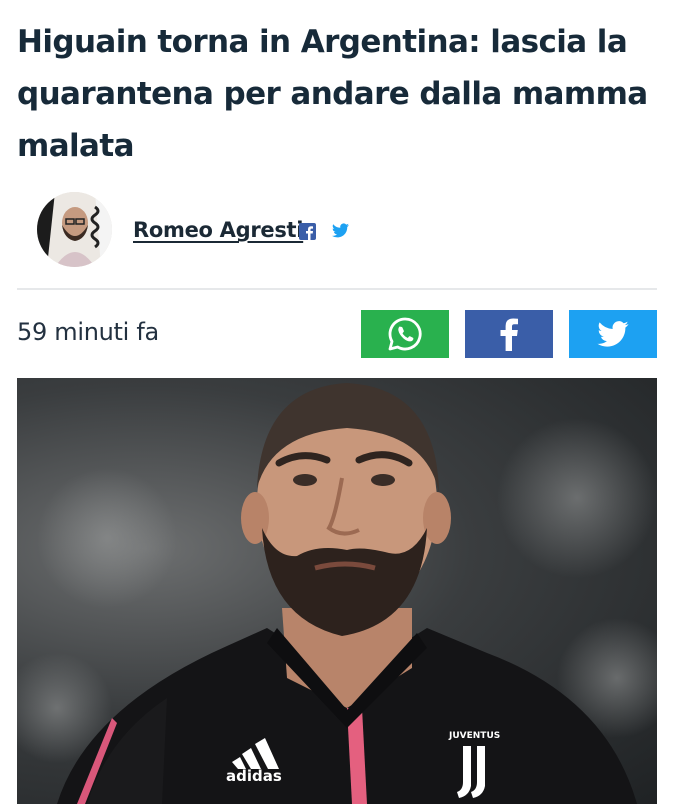 This screenshot has width=673, height=804. I want to click on author-byline: Romeo Agresti, so click(347, 230).